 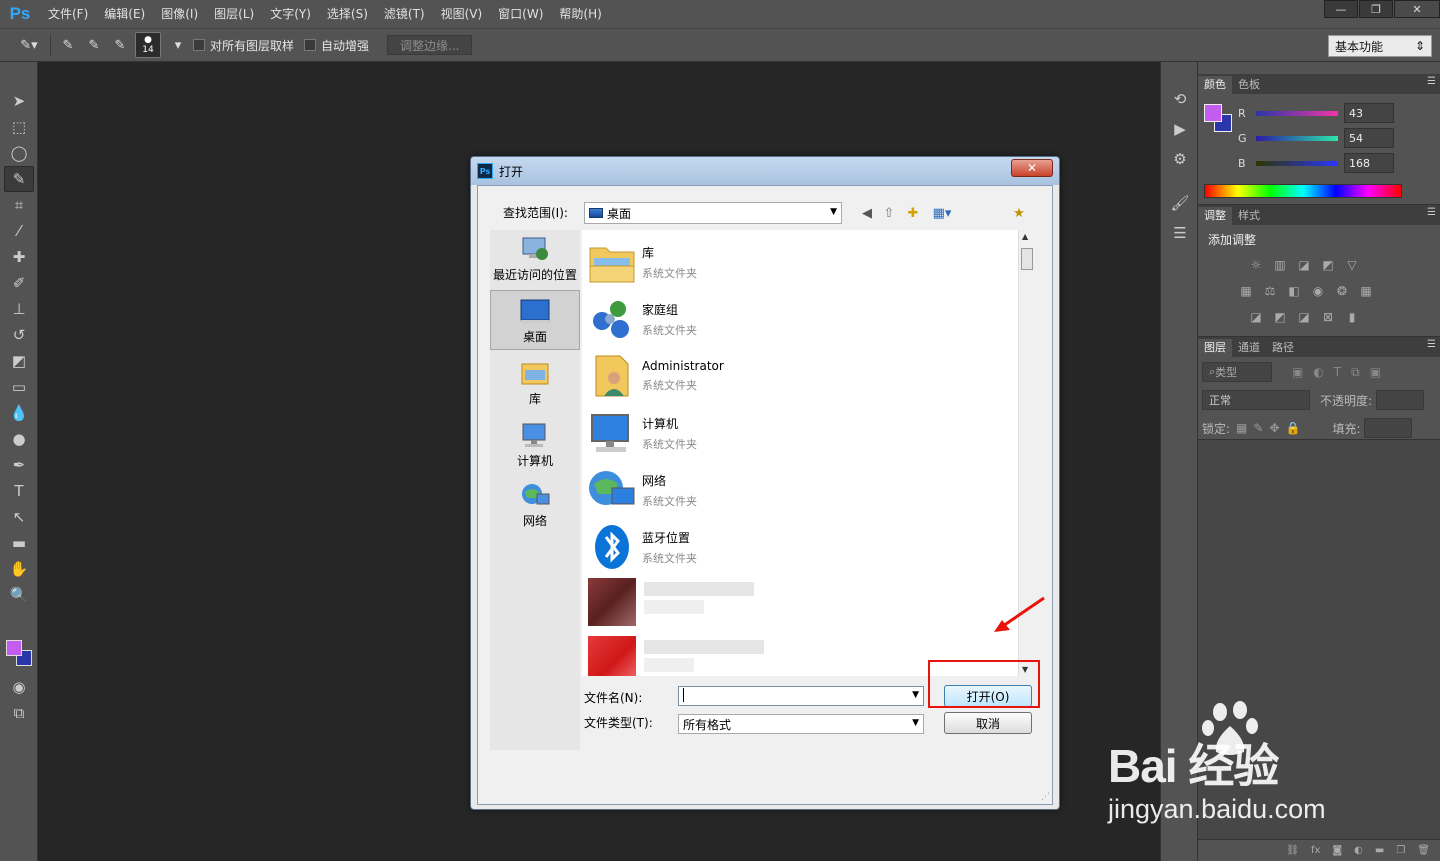 I want to click on place-computer: 计算机, so click(x=535, y=446).